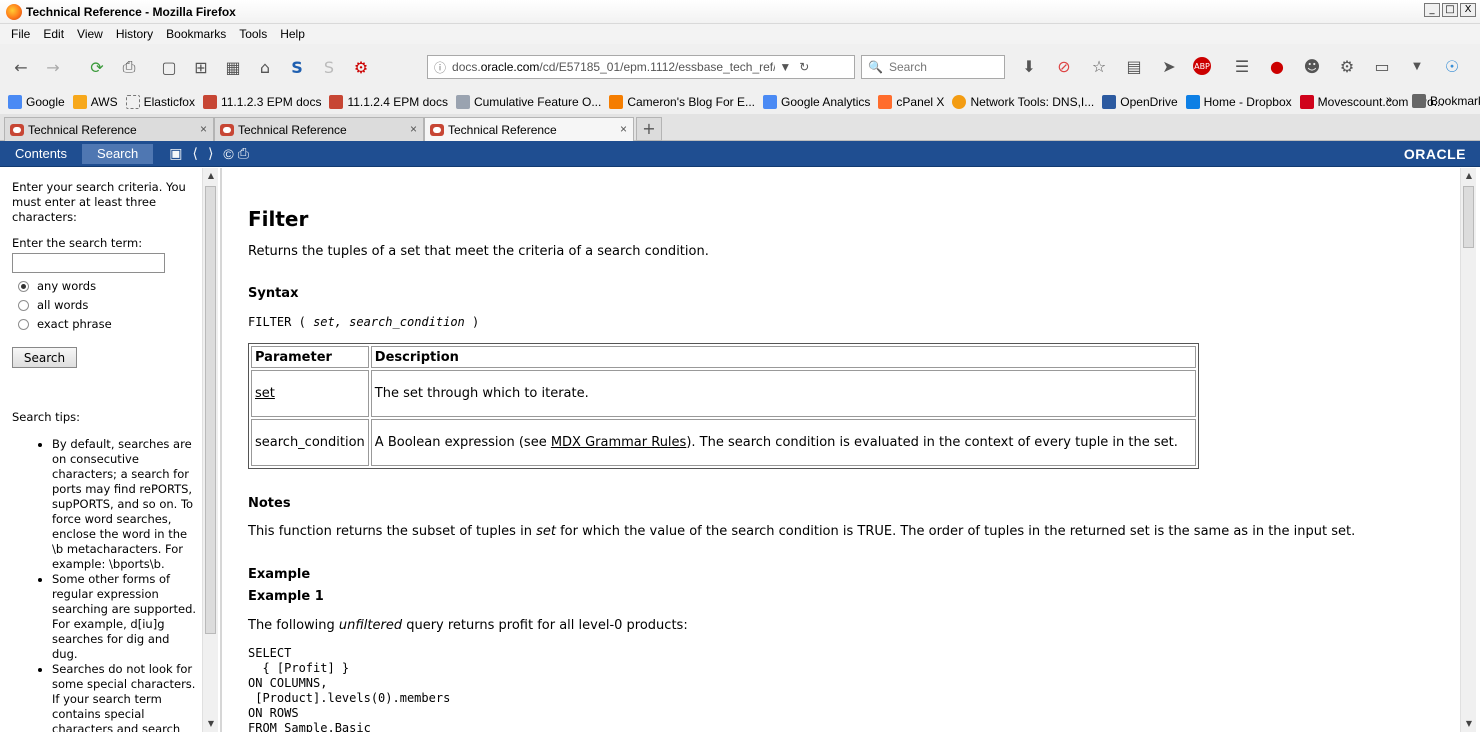 This screenshot has height=732, width=1480. What do you see at coordinates (1140, 102) in the screenshot?
I see `bookmark-opendrive: OpenDrive` at bounding box center [1140, 102].